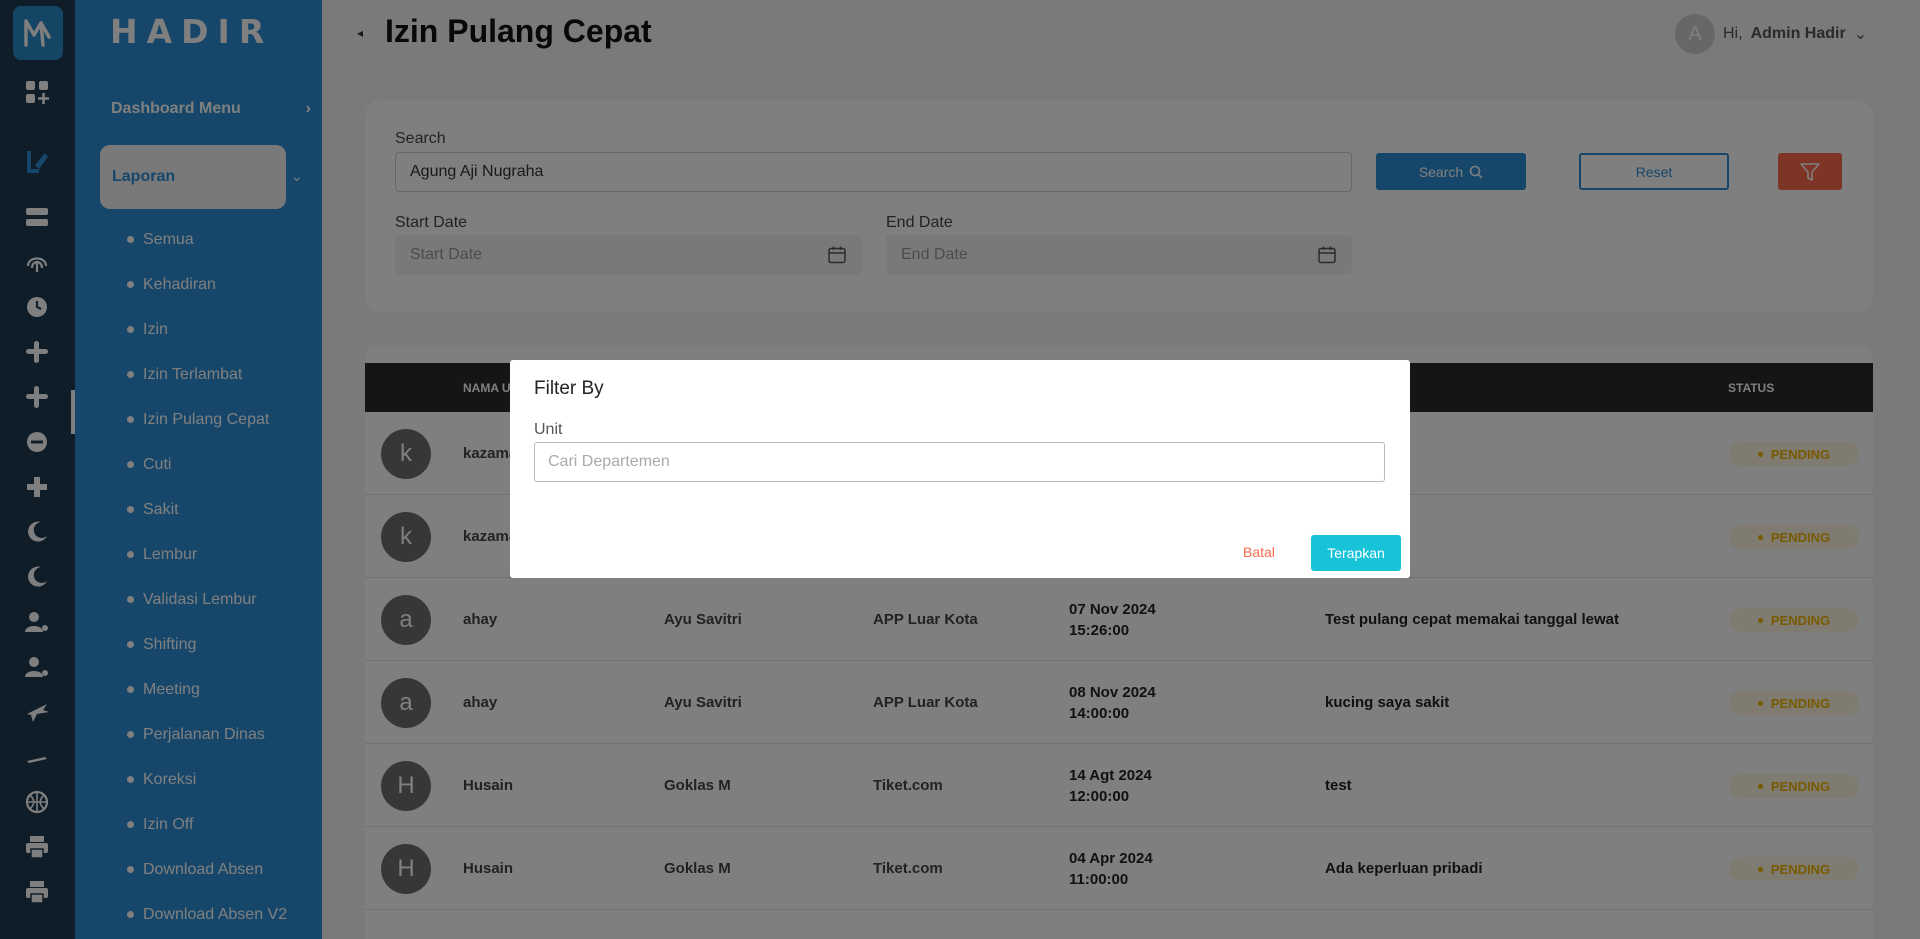 The image size is (1920, 939). What do you see at coordinates (548, 429) in the screenshot?
I see `unit-label: Unit` at bounding box center [548, 429].